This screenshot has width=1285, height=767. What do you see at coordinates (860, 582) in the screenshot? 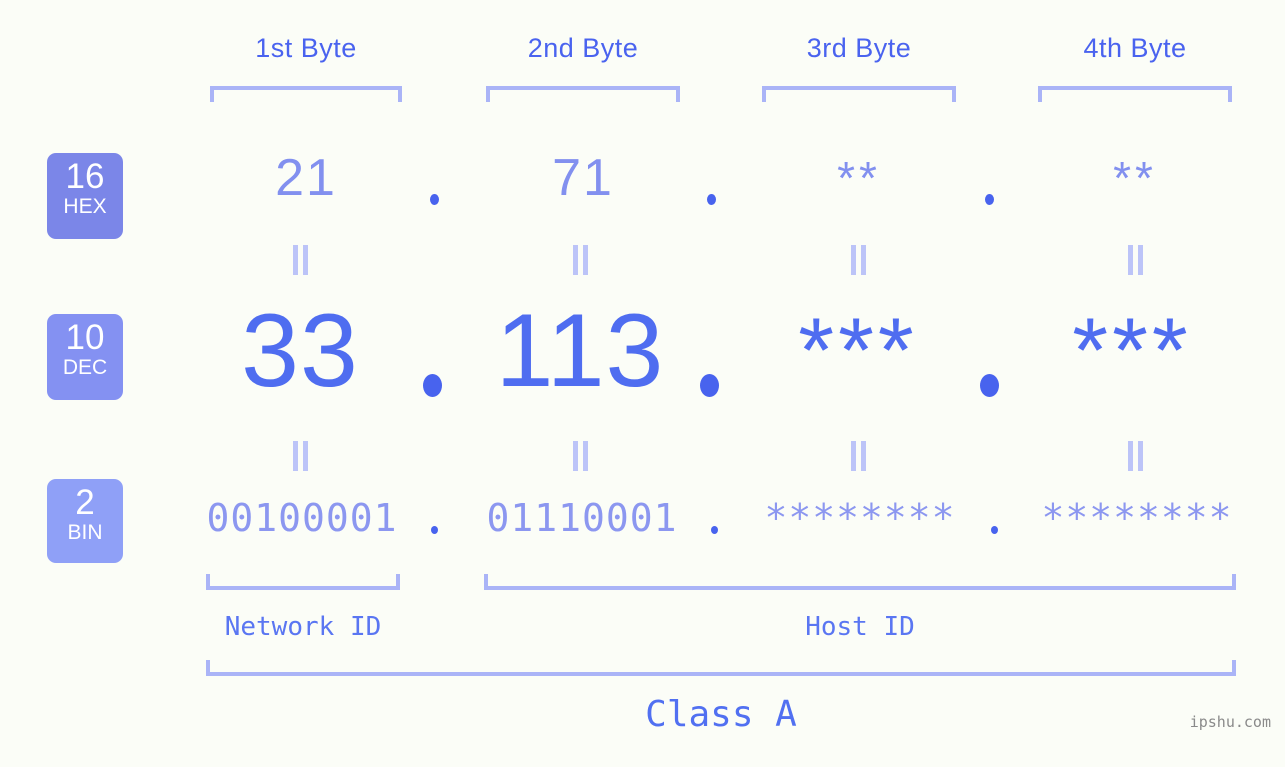
I see `host-id-bracket` at bounding box center [860, 582].